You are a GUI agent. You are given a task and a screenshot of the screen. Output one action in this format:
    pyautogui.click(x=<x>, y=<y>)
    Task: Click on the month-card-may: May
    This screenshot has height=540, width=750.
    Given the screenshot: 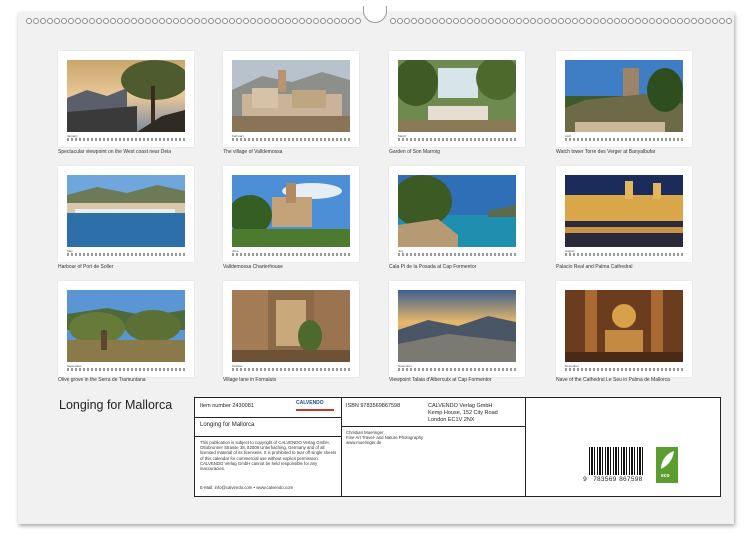 What is the action you would take?
    pyautogui.click(x=126, y=214)
    